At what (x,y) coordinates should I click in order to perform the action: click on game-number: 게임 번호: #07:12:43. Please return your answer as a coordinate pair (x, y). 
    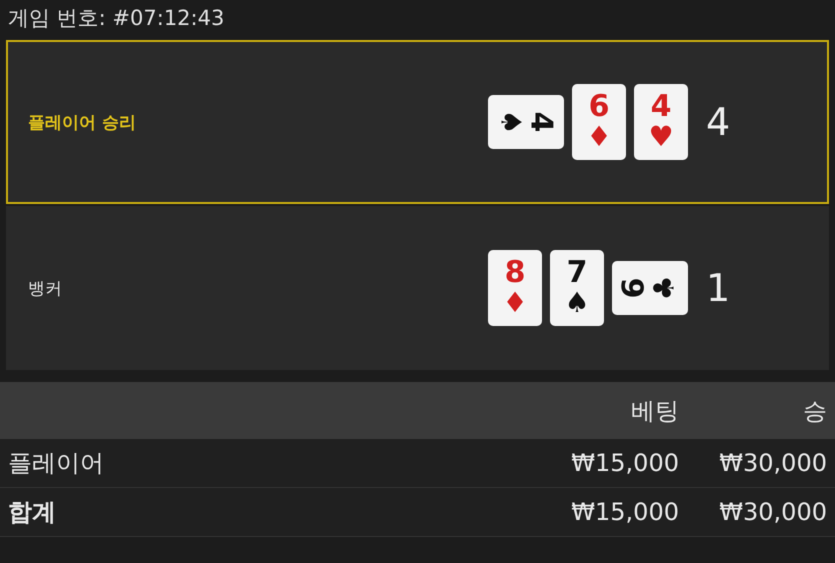
    Looking at the image, I should click on (116, 18).